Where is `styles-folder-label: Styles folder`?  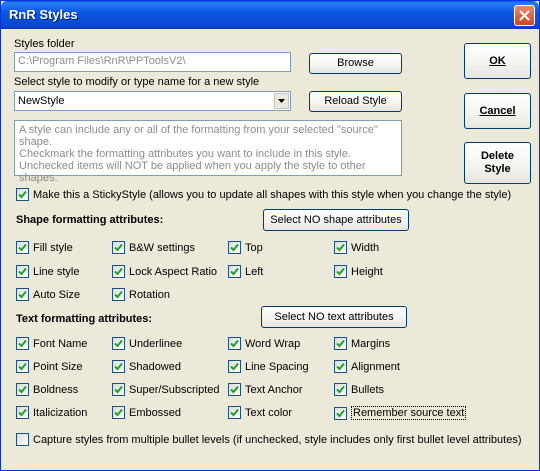 styles-folder-label: Styles folder is located at coordinates (44, 44).